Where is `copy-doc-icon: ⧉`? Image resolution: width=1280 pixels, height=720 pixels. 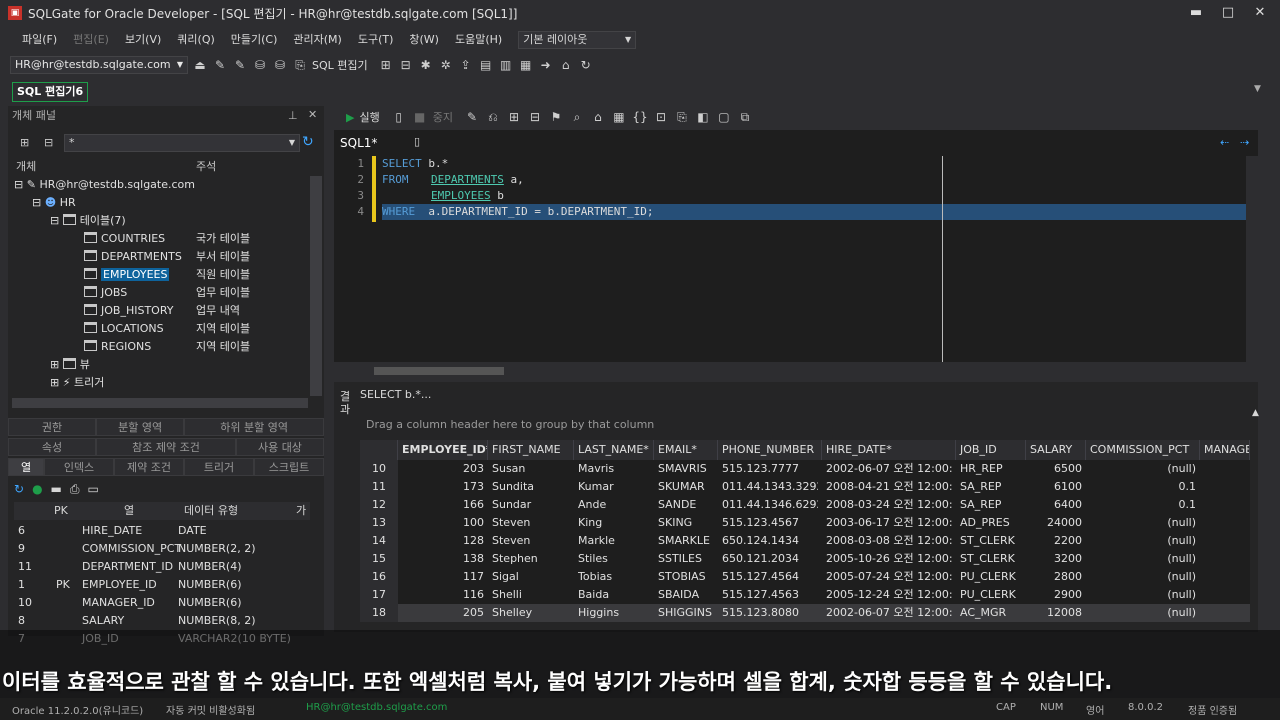 copy-doc-icon: ⧉ is located at coordinates (745, 117).